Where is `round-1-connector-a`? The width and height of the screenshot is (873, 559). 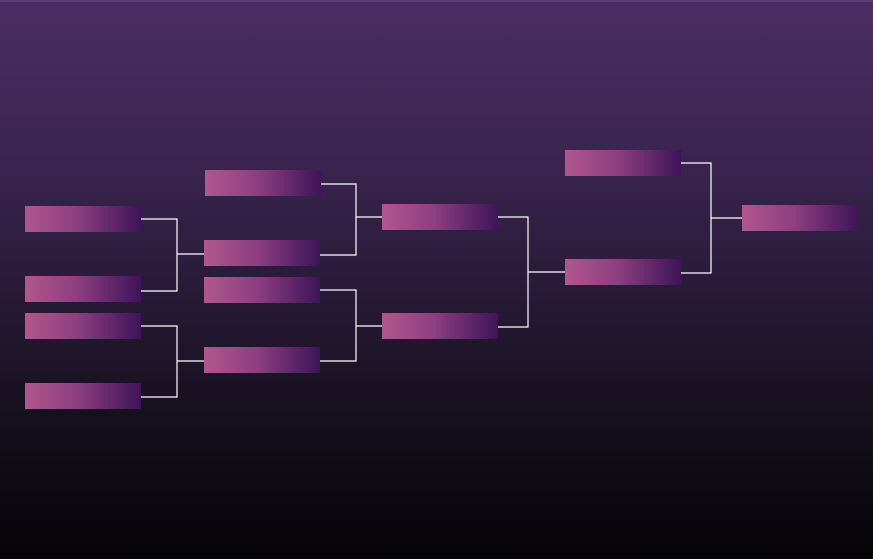 round-1-connector-a is located at coordinates (172, 255).